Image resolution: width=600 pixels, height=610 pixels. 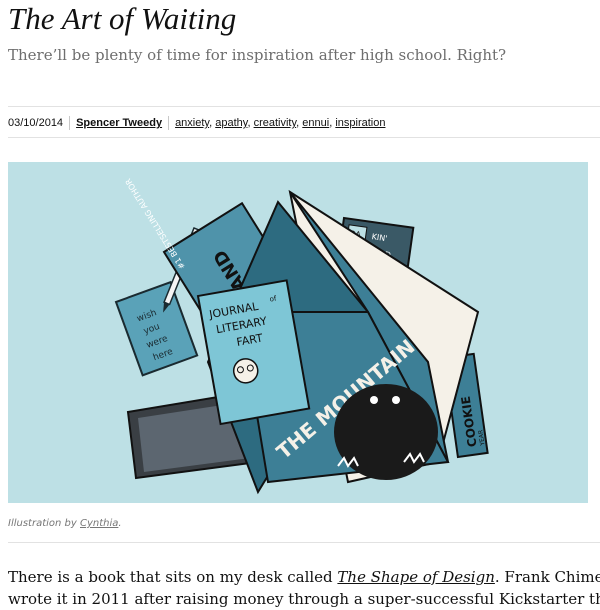 I want to click on body-text: . Frank Chimero, so click(x=547, y=577).